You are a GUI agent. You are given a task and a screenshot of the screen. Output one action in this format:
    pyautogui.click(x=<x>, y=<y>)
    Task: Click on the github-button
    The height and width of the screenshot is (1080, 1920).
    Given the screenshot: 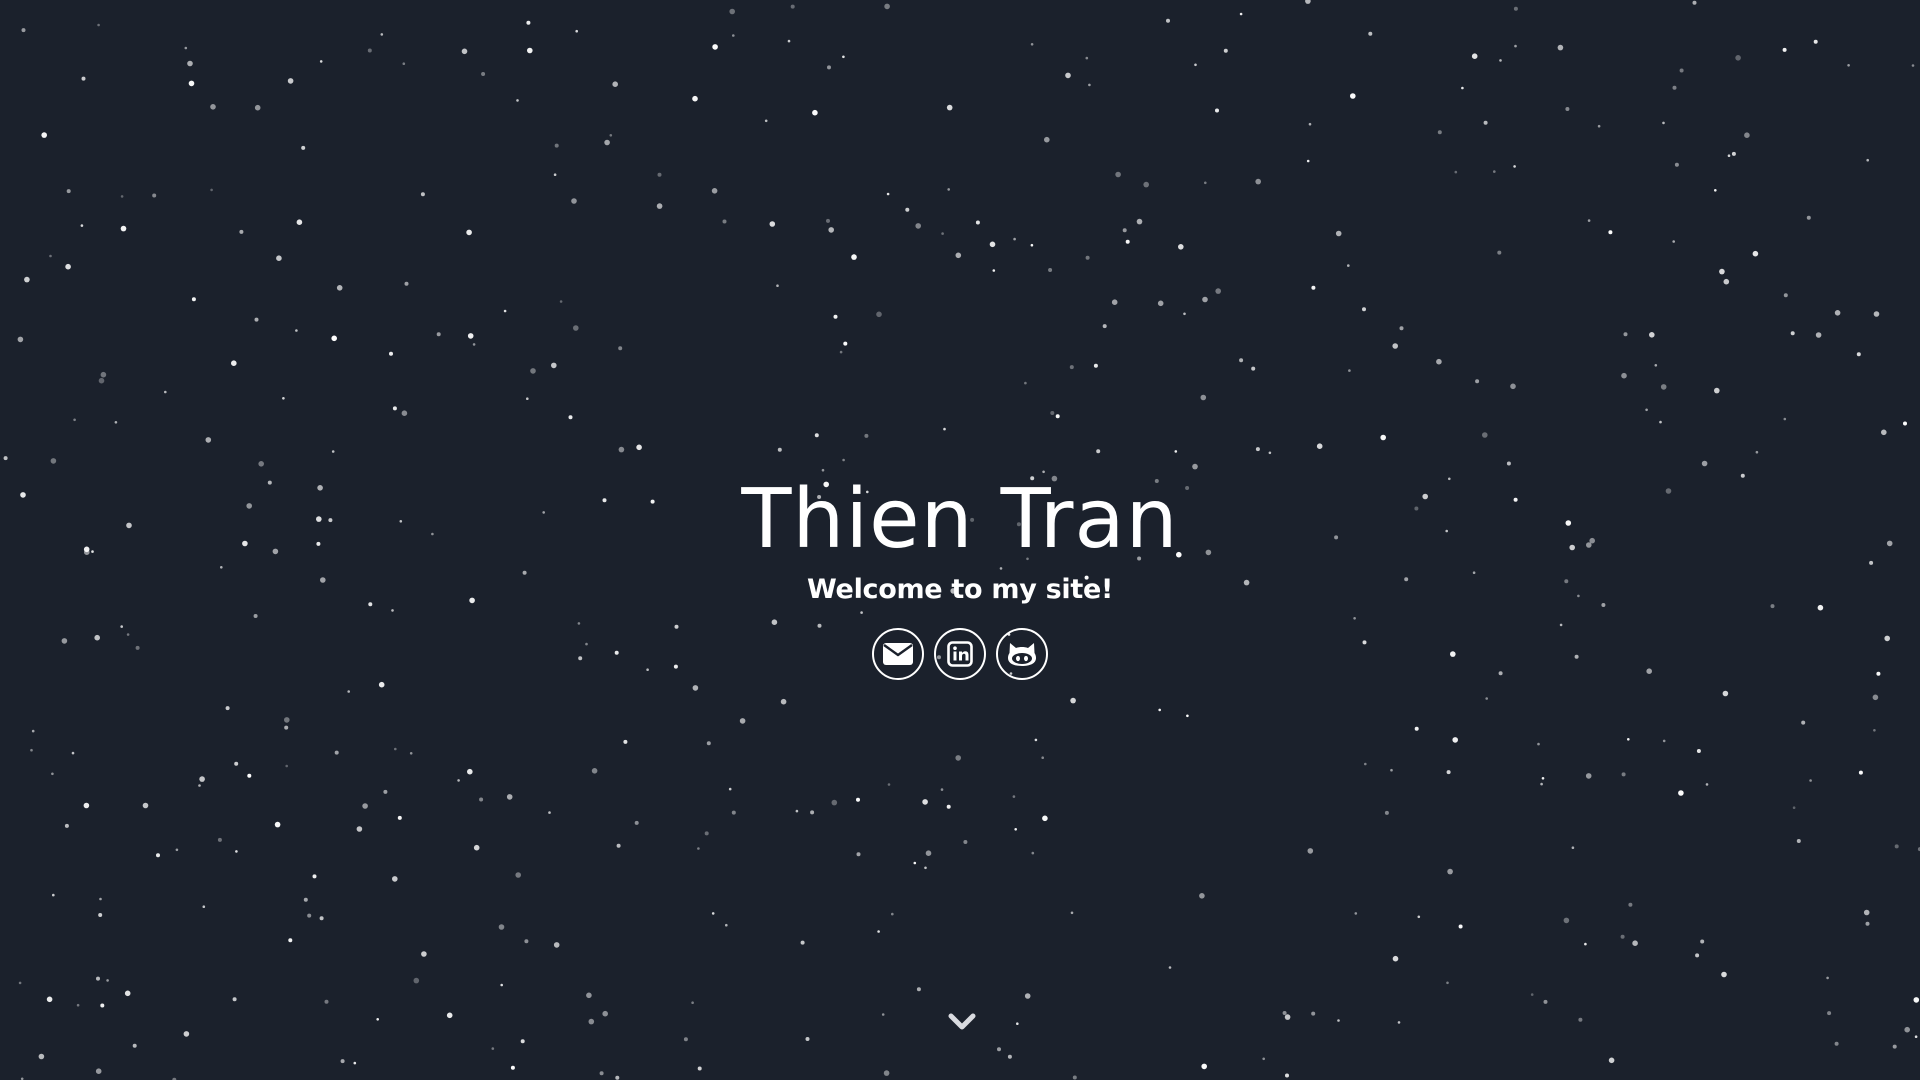 What is the action you would take?
    pyautogui.click(x=1022, y=654)
    